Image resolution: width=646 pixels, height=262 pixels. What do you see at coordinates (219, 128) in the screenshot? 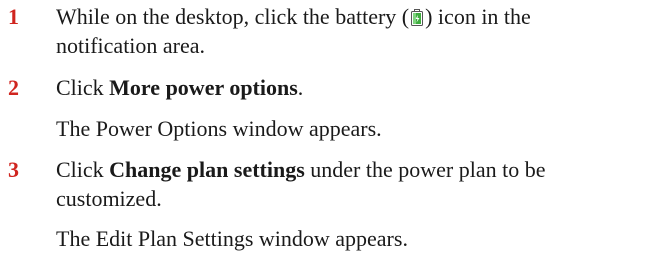
I see `step-2-result-note: The Power Options window appears.` at bounding box center [219, 128].